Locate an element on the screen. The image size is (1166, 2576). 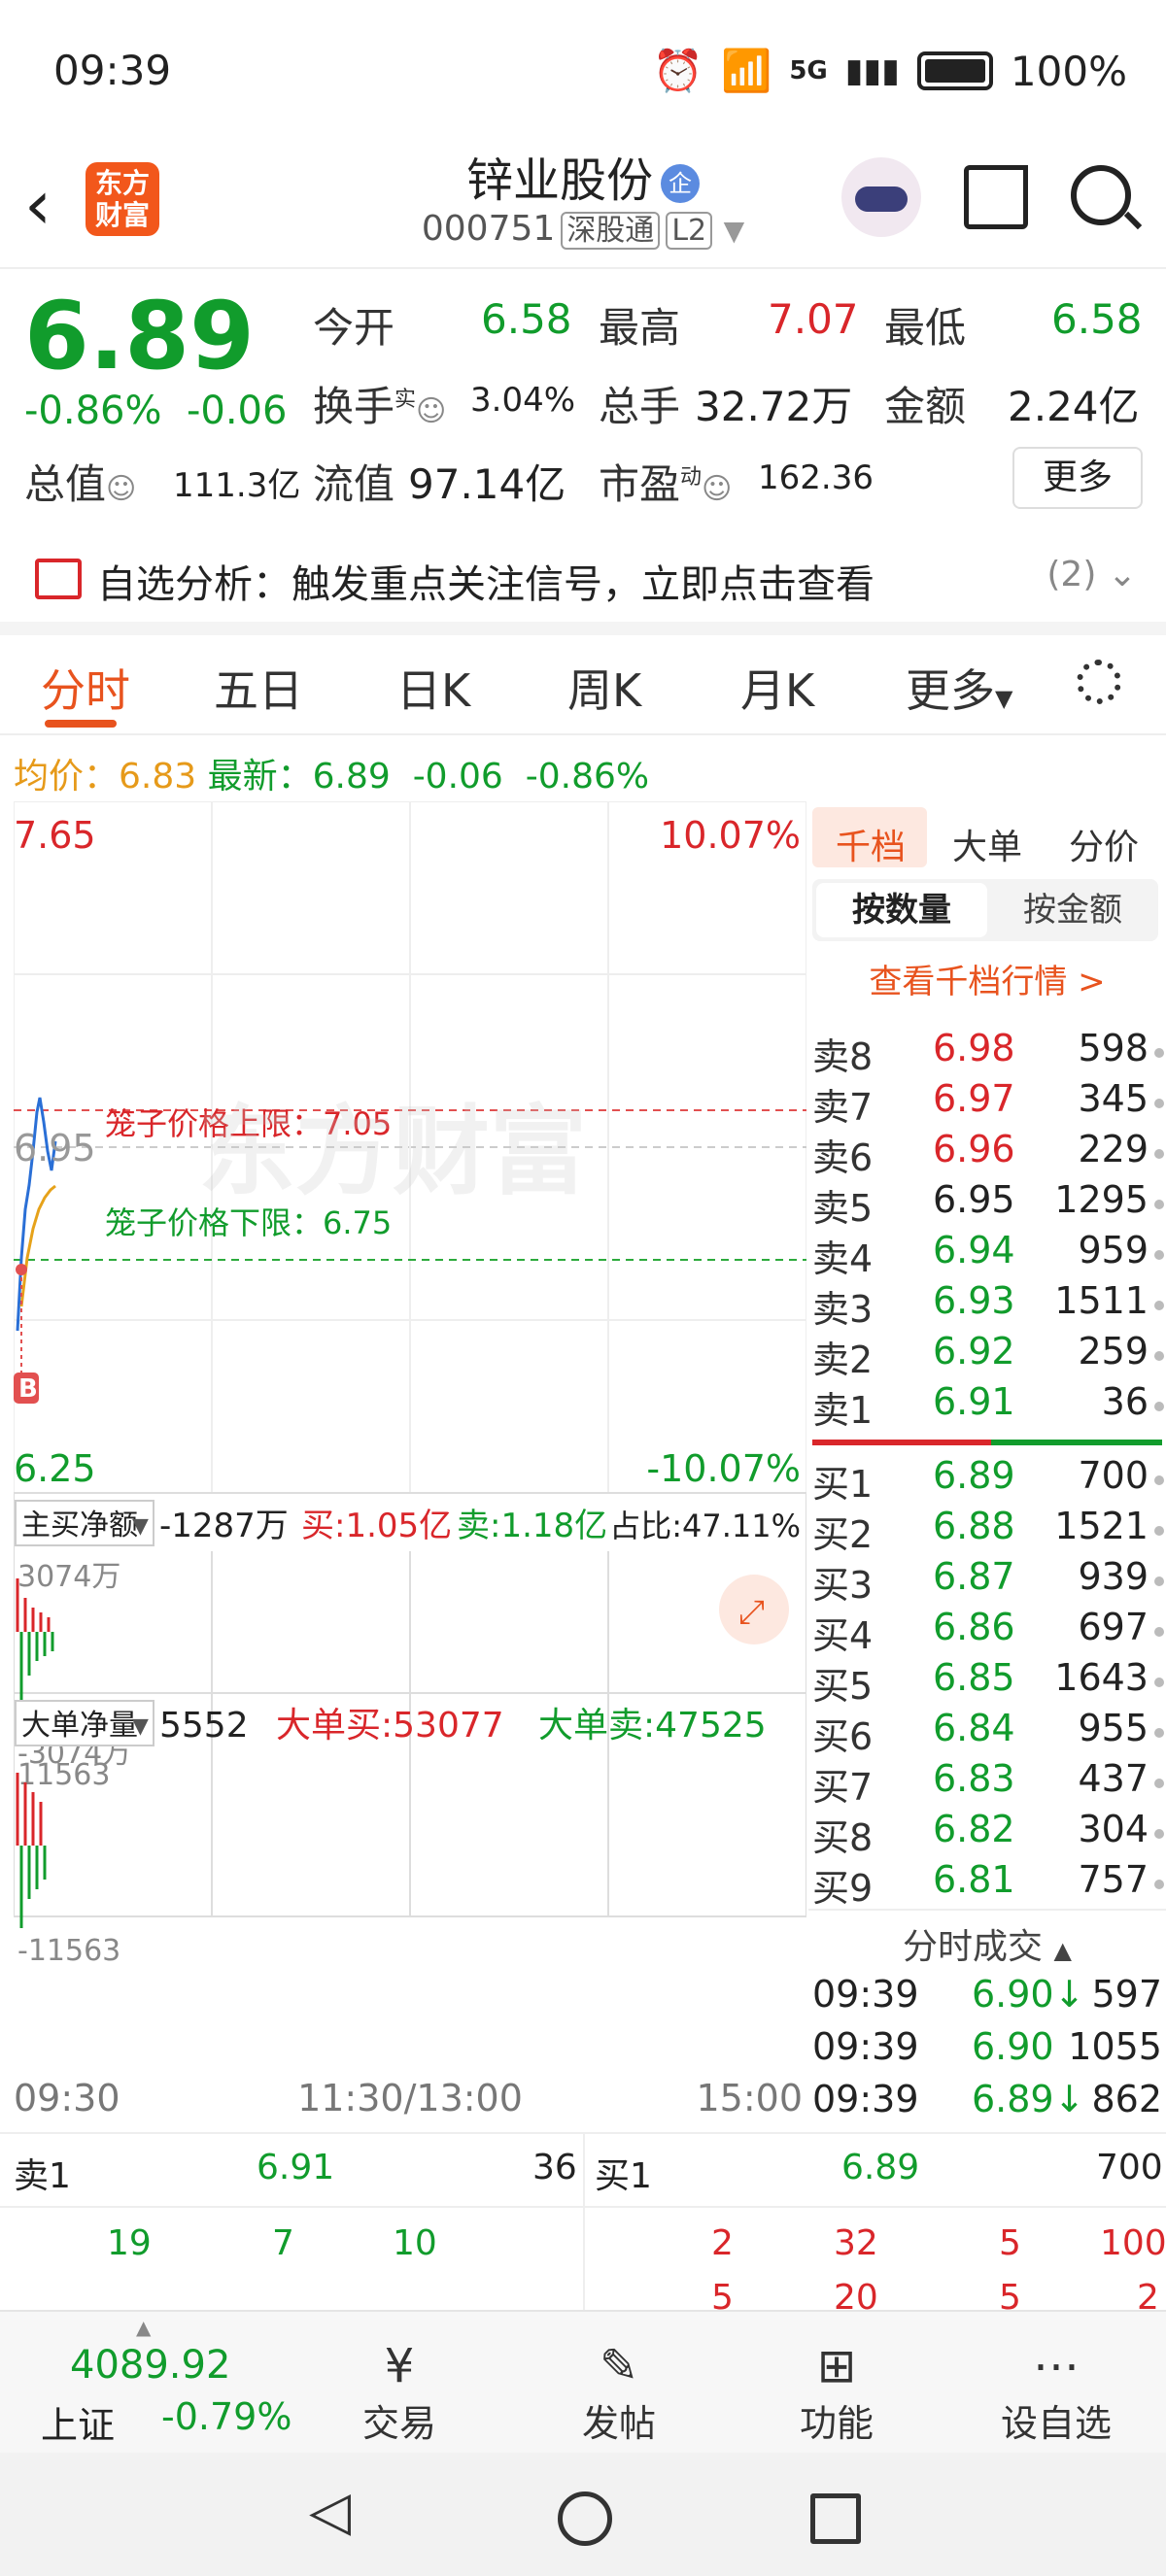
caret-up-icon: ▲ is located at coordinates (144, 2327).